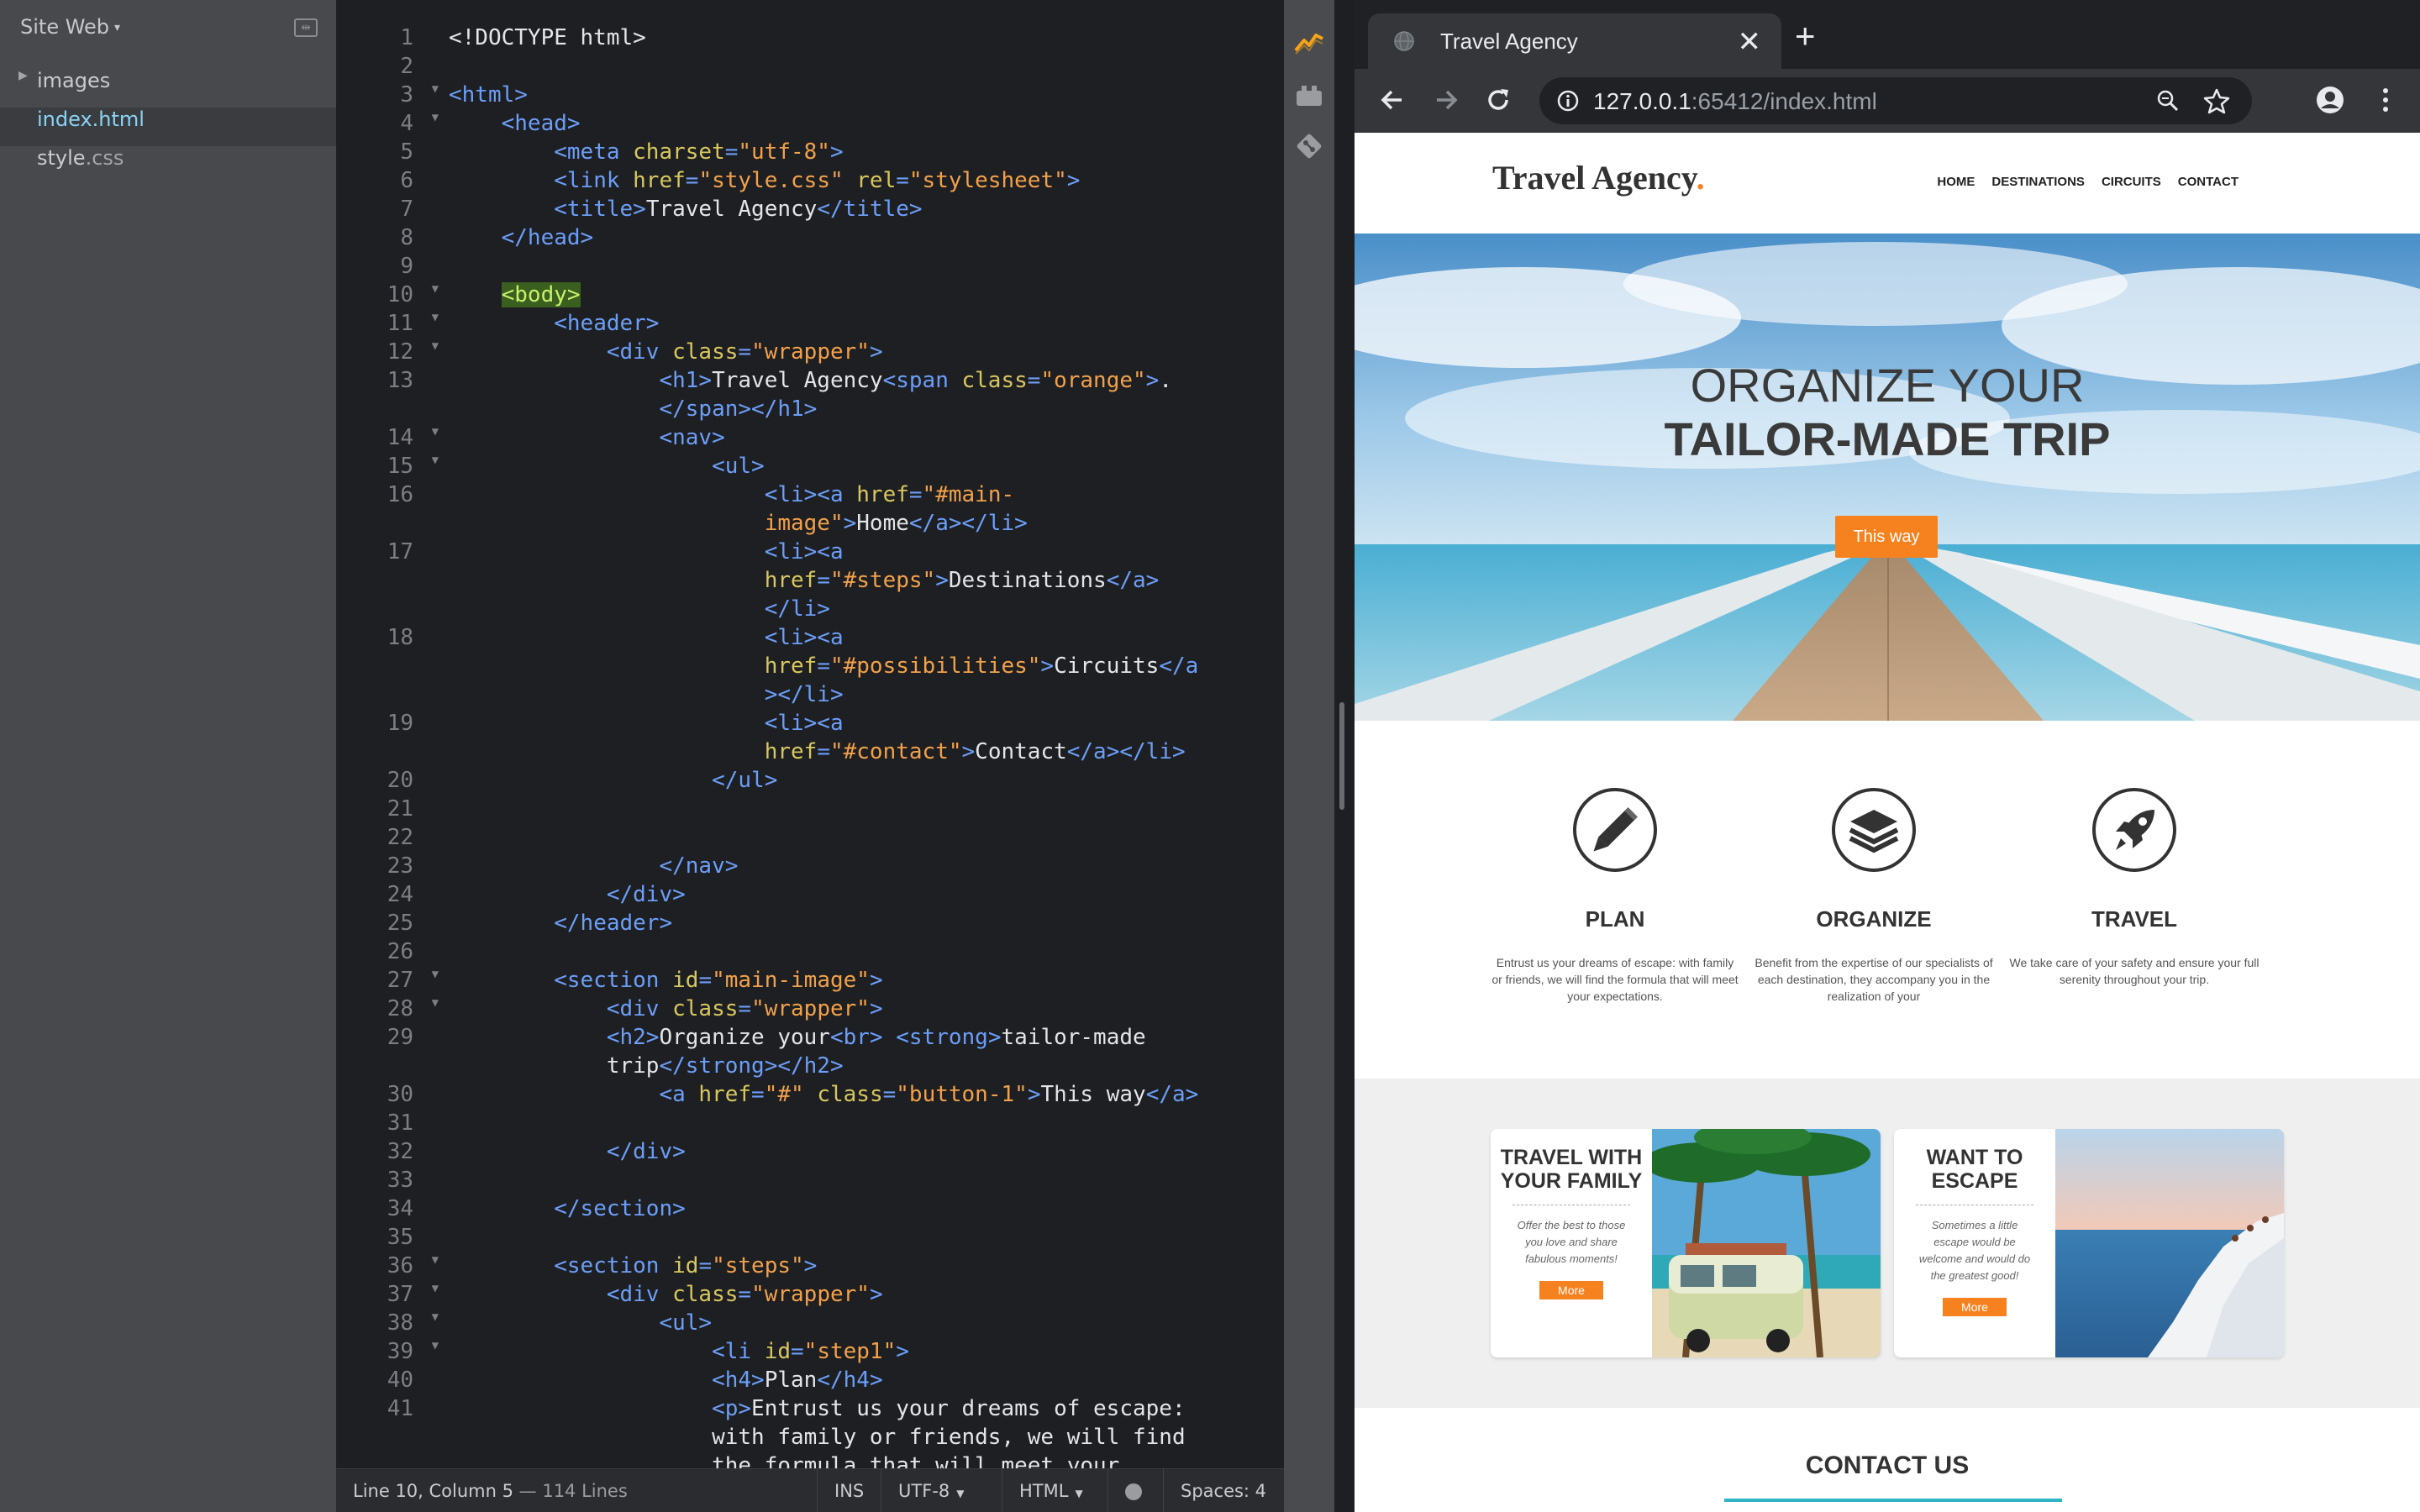 Image resolution: width=2420 pixels, height=1512 pixels. What do you see at coordinates (1750, 42) in the screenshot?
I see `close-tab-icon: ✕` at bounding box center [1750, 42].